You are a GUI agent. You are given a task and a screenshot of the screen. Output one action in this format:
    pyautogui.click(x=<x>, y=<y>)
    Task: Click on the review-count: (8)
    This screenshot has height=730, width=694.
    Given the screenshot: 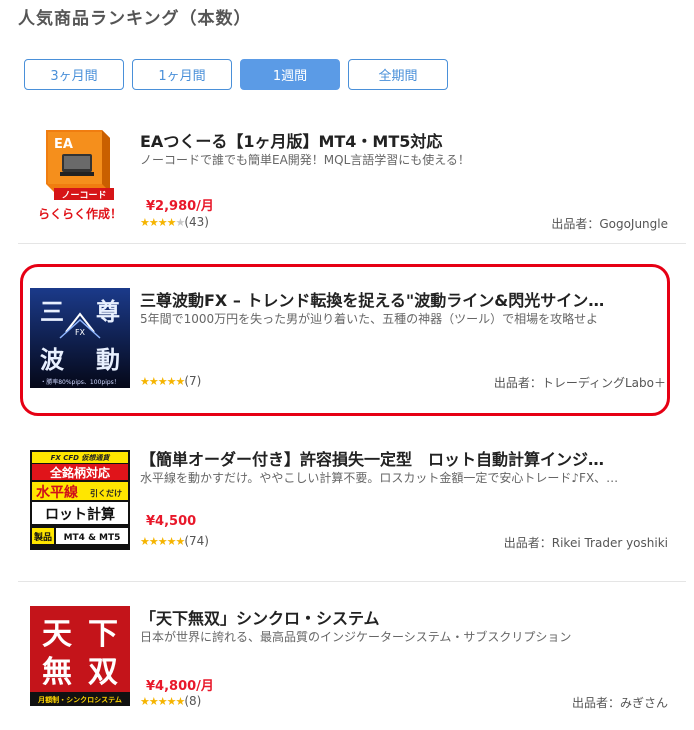 What is the action you would take?
    pyautogui.click(x=193, y=701)
    